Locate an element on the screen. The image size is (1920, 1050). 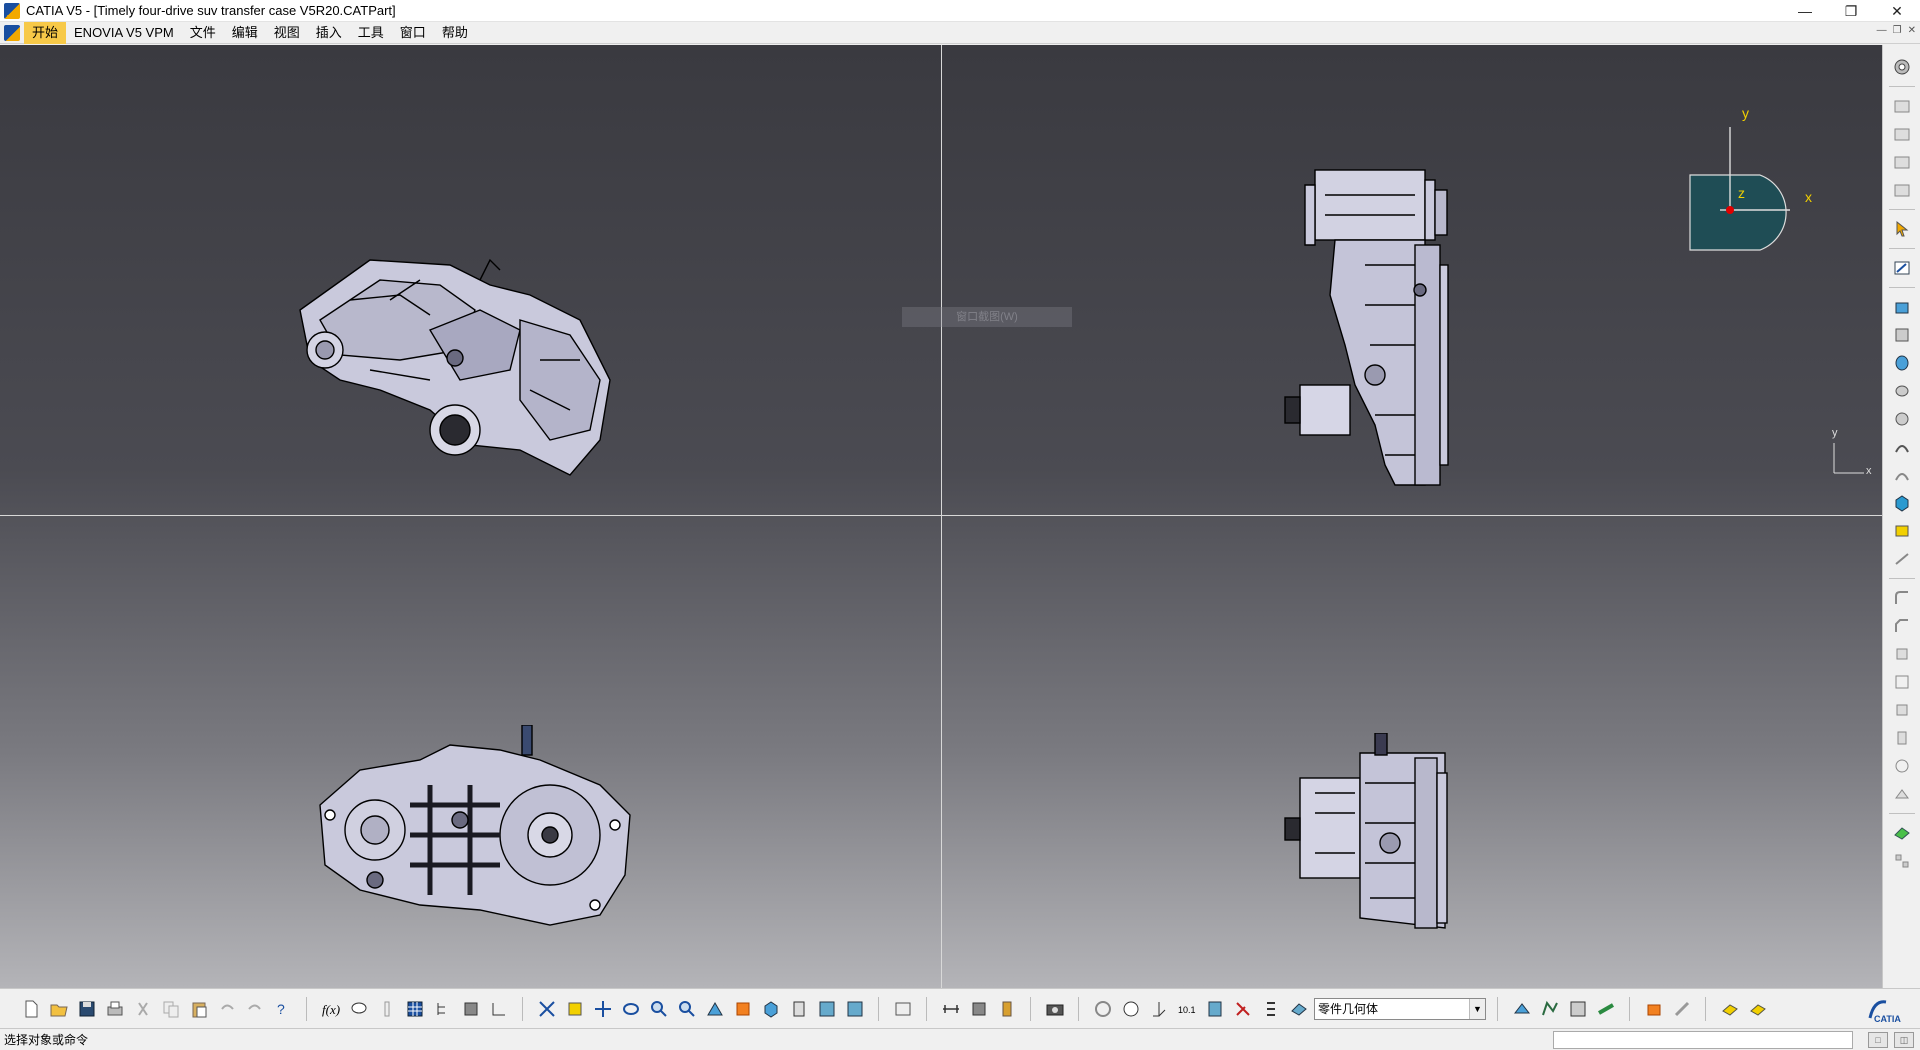
paste-icon is located at coordinates (198, 1008).